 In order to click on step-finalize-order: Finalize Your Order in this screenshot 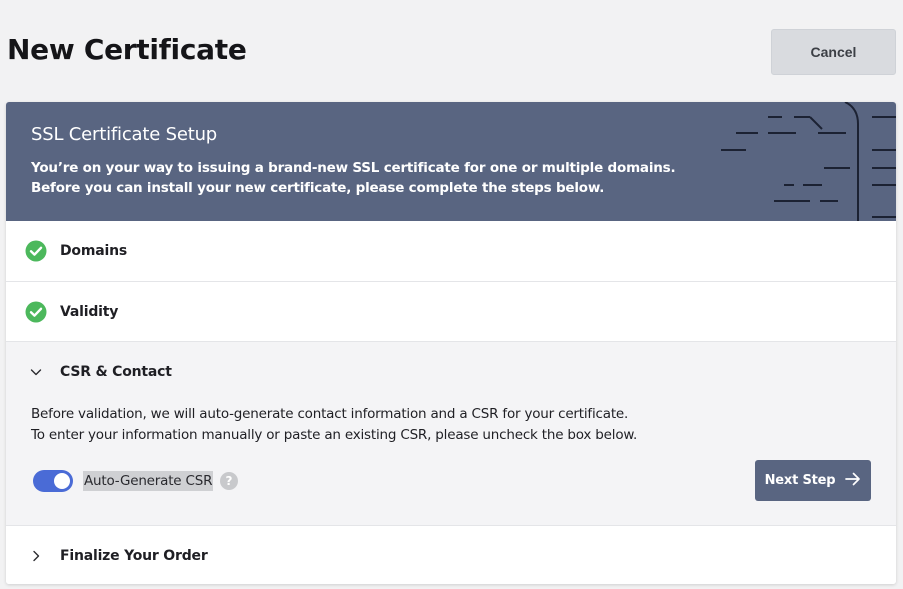, I will do `click(451, 554)`.